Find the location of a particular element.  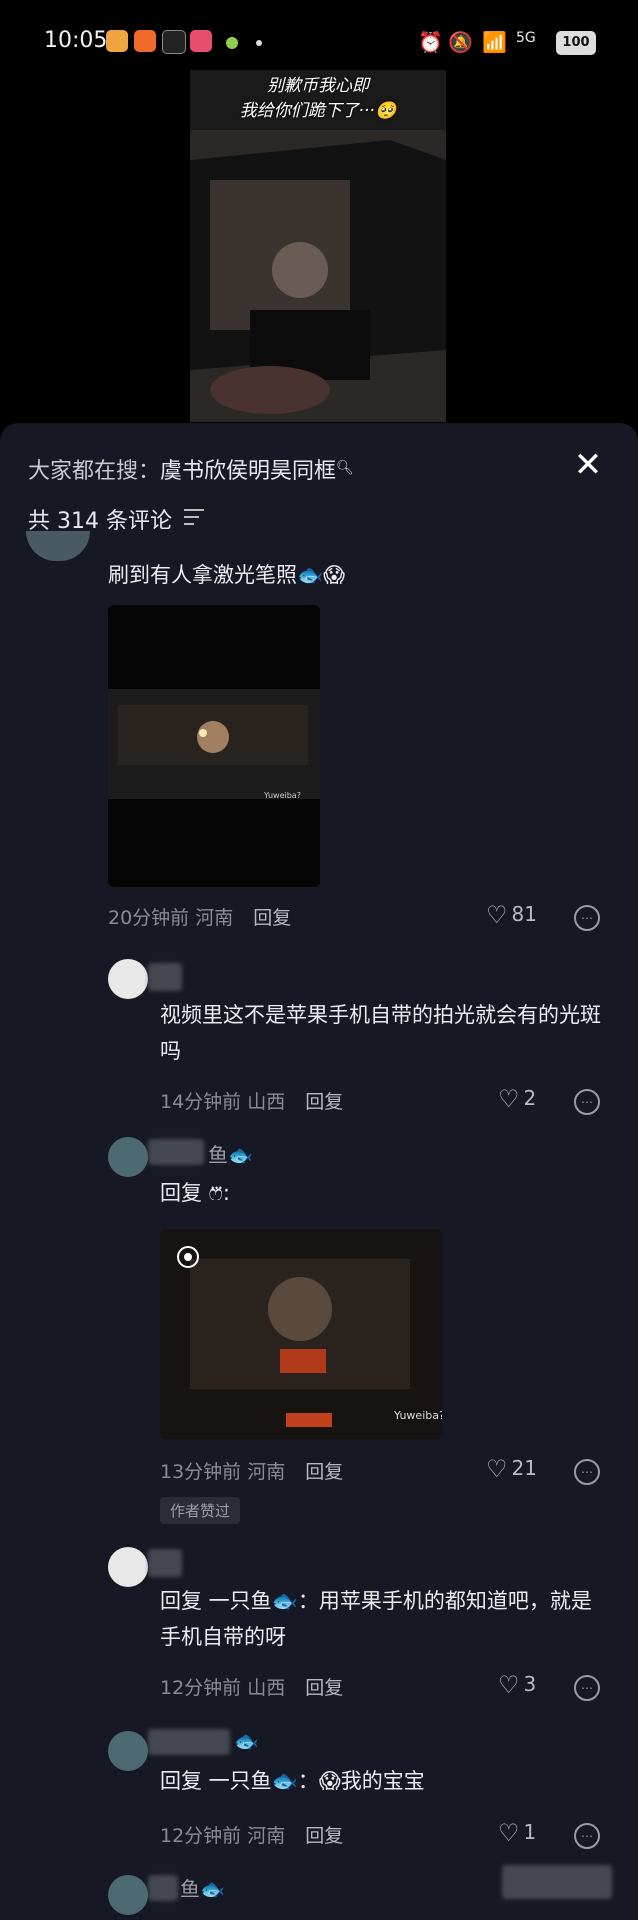

search-term: 虞书欣侯明昊同框 is located at coordinates (248, 471).